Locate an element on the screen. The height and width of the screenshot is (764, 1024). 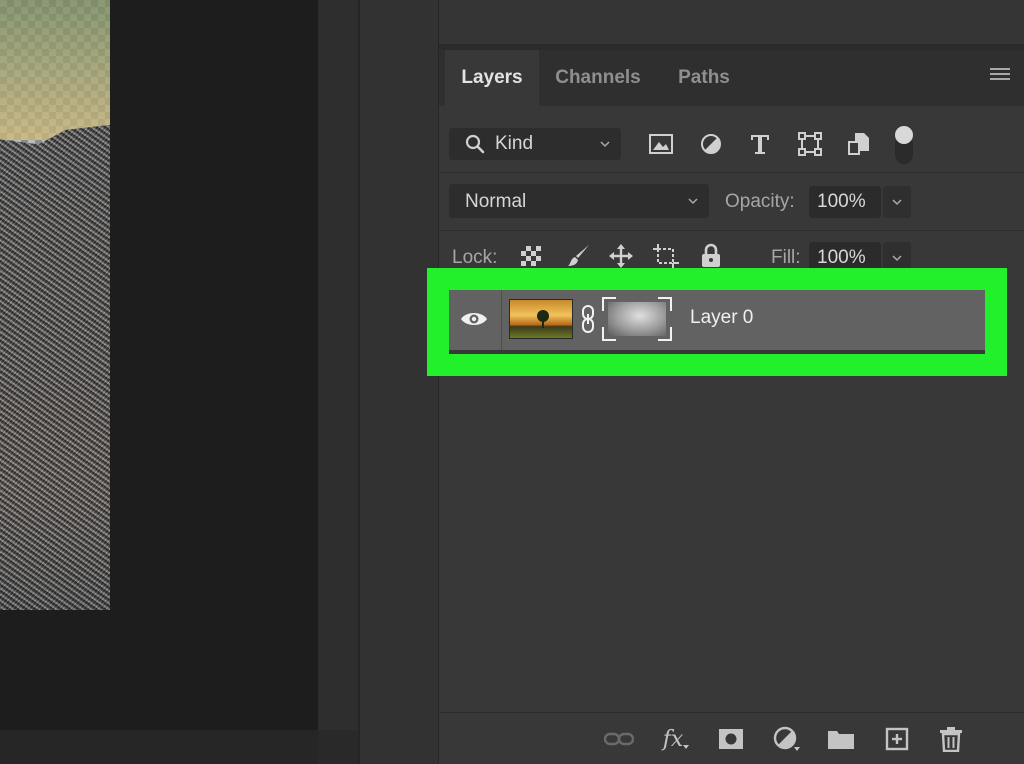
upper-panel is located at coordinates (731, 22).